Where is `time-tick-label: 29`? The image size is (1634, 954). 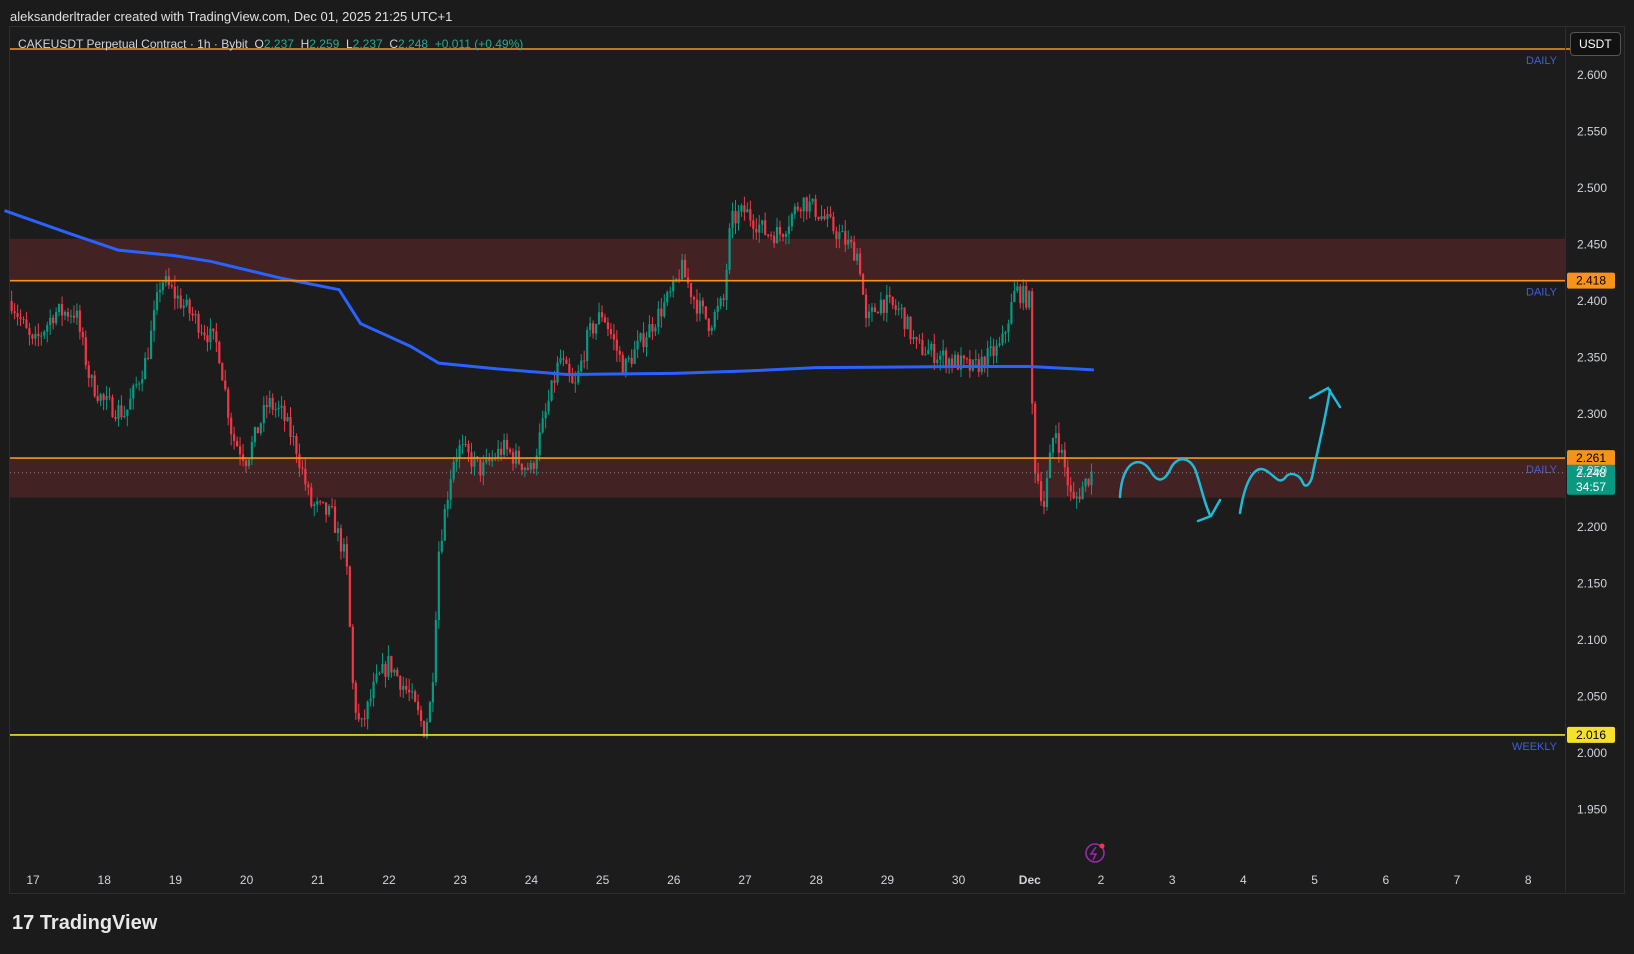
time-tick-label: 29 is located at coordinates (888, 880).